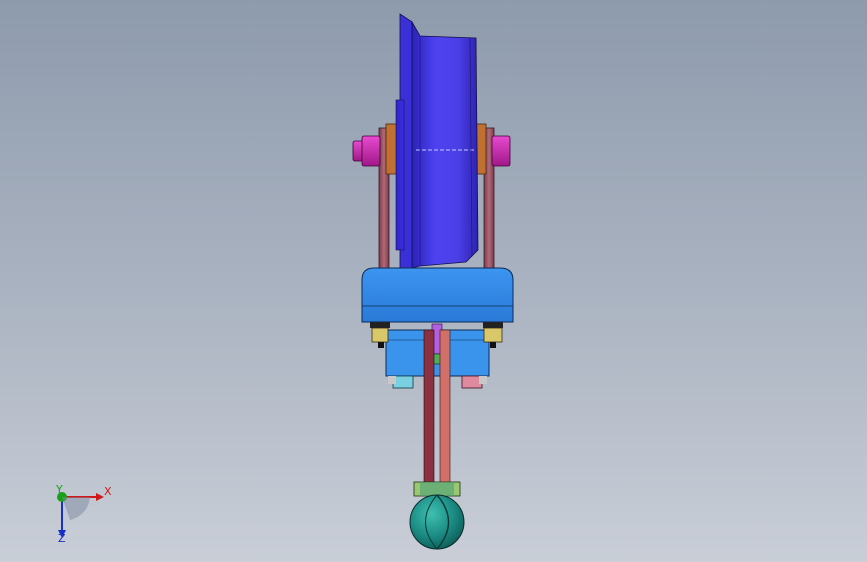 This screenshot has height=562, width=867. Describe the element at coordinates (380, 325) in the screenshot. I see `housing-washer-left` at that location.